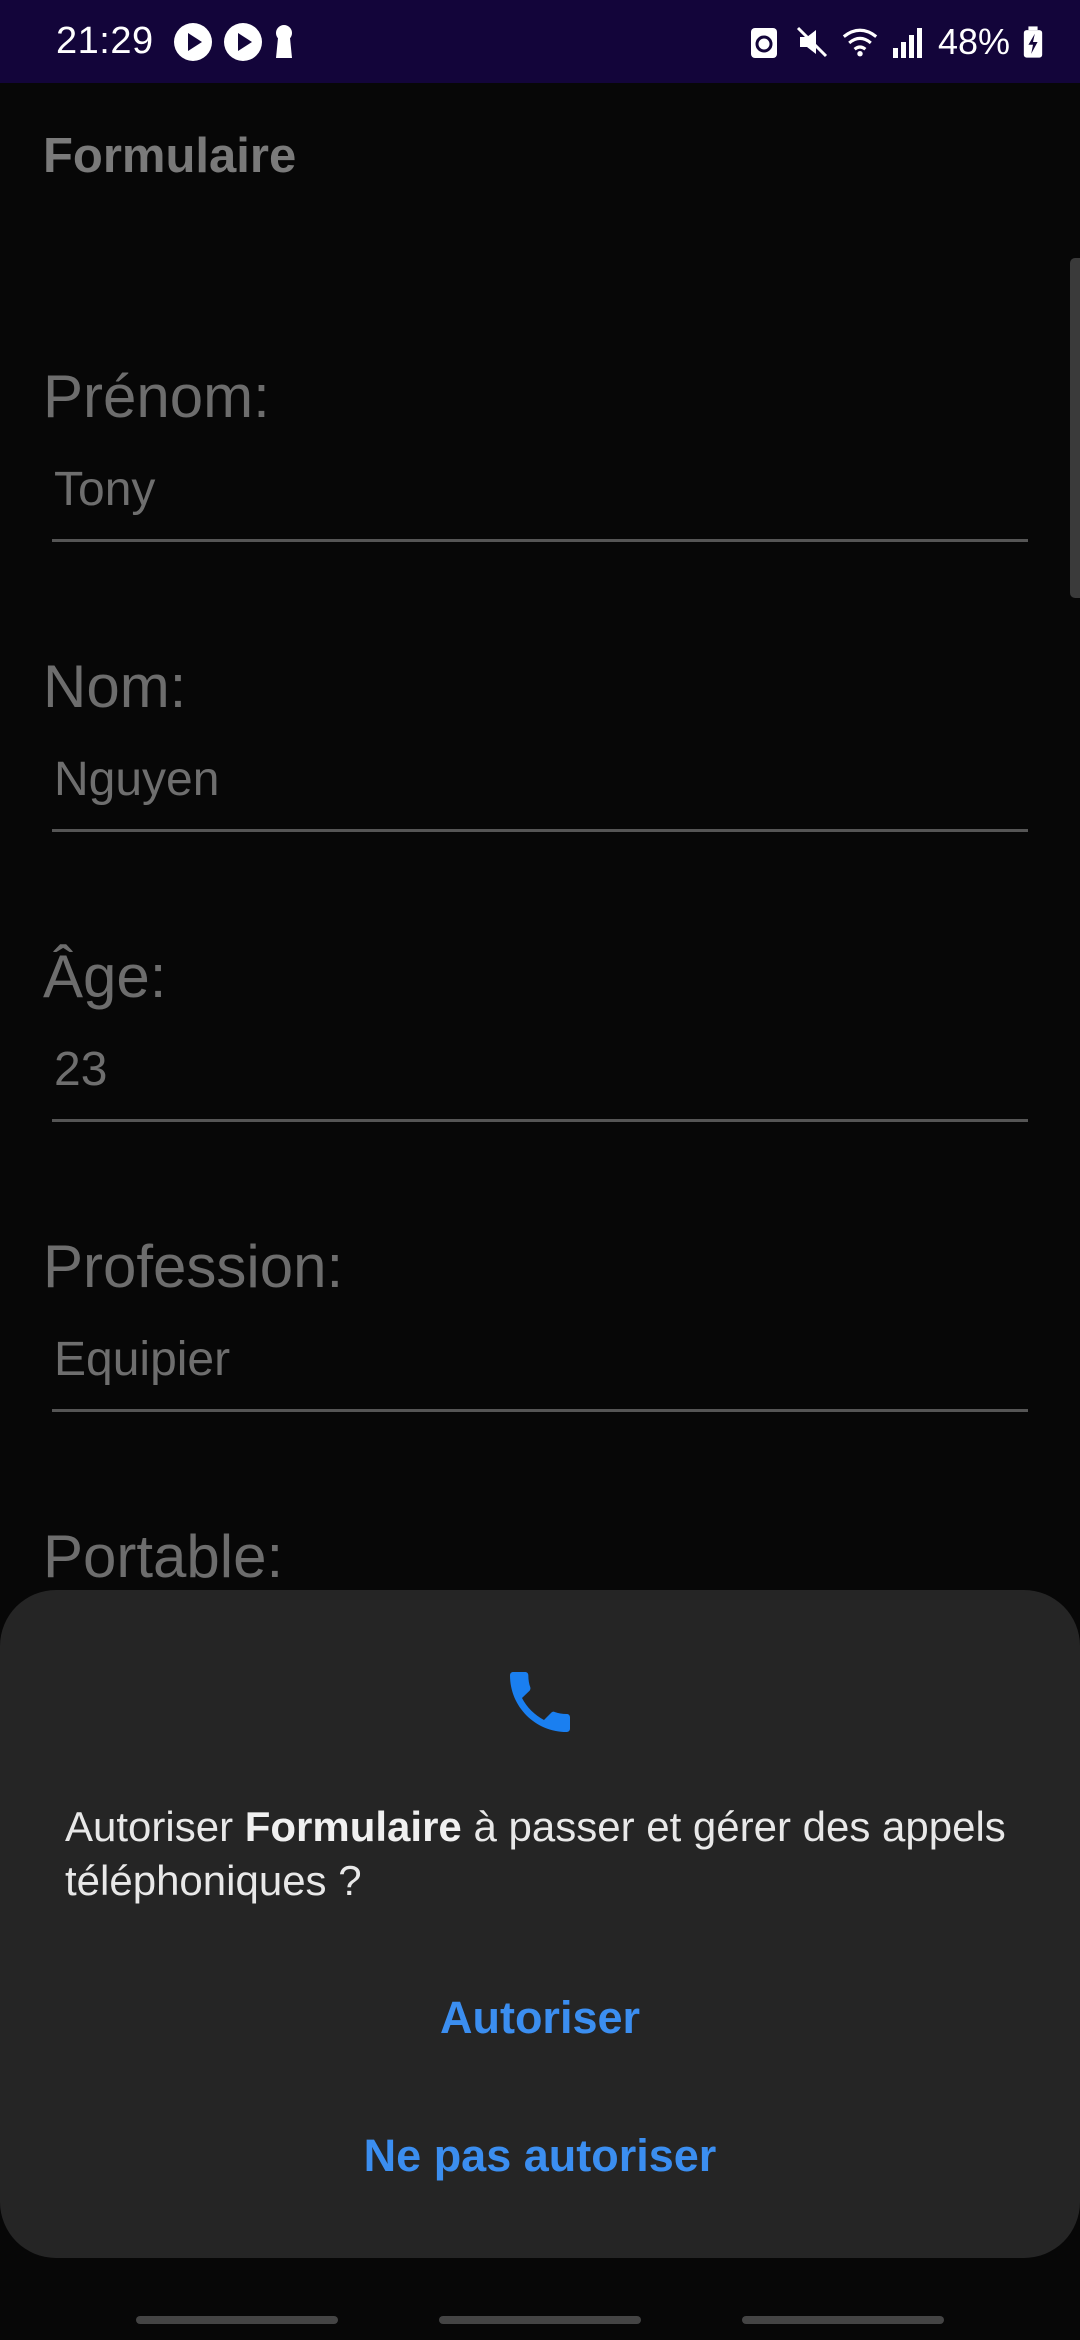 The height and width of the screenshot is (2340, 1080). Describe the element at coordinates (1075, 428) in the screenshot. I see `scrollbar` at that location.